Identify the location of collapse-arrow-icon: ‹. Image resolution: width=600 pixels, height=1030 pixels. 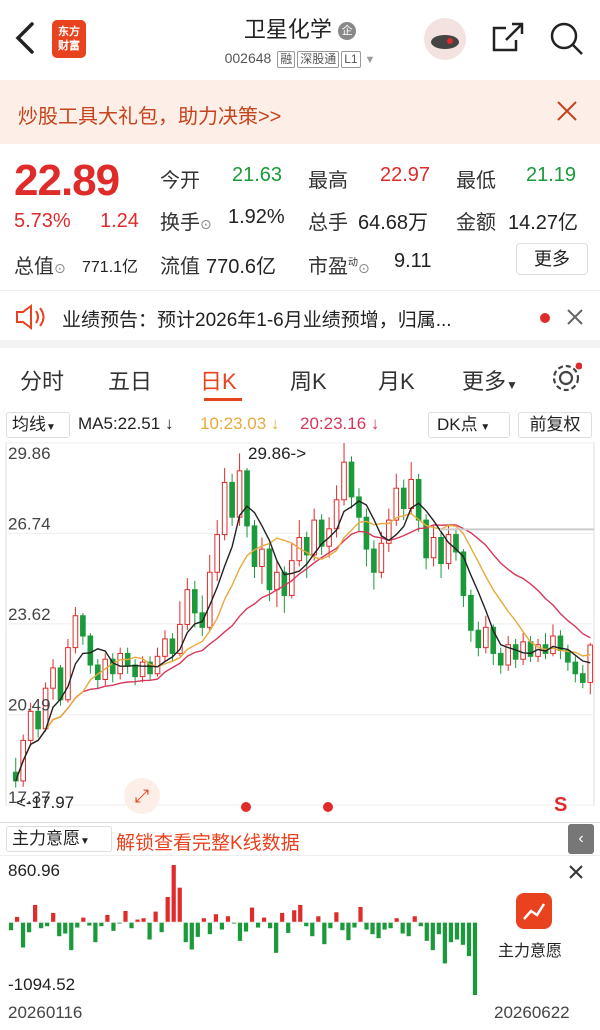
(581, 839).